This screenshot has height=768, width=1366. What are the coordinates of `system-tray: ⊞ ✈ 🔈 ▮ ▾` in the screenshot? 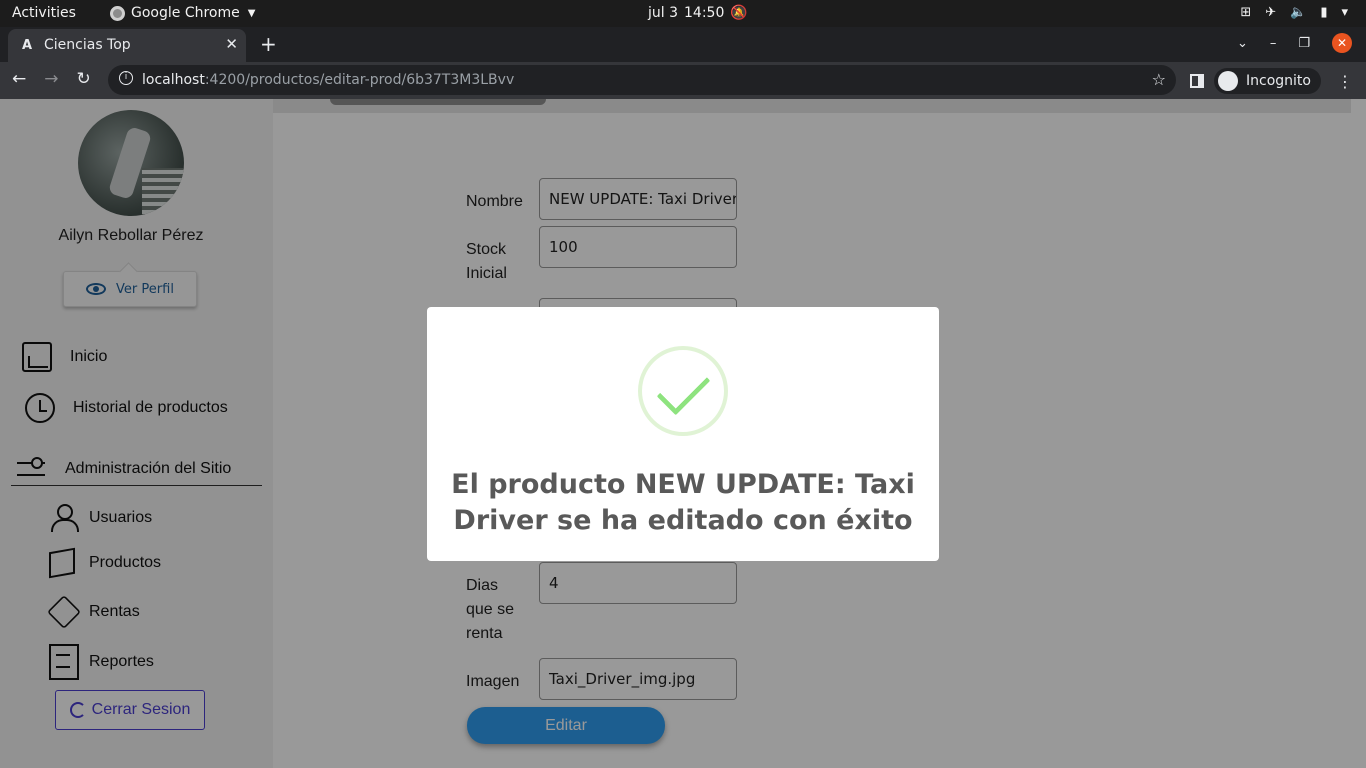 It's located at (1294, 12).